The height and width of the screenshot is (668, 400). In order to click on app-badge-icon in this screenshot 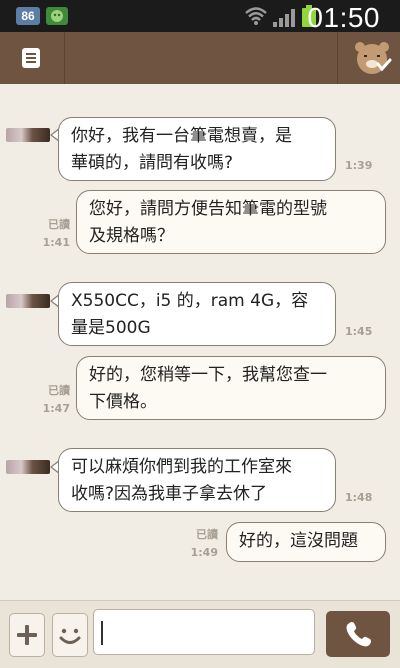, I will do `click(57, 16)`.